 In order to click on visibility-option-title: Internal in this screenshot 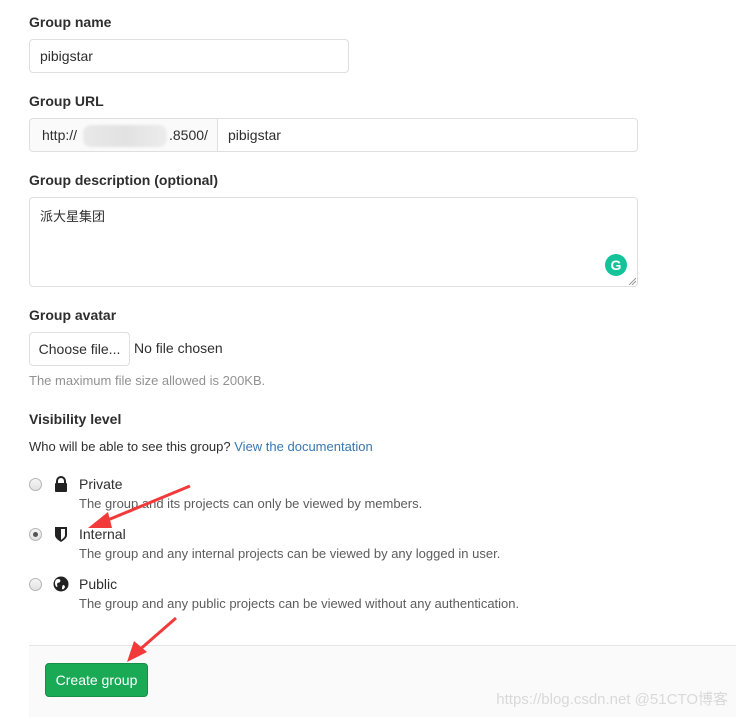, I will do `click(102, 534)`.